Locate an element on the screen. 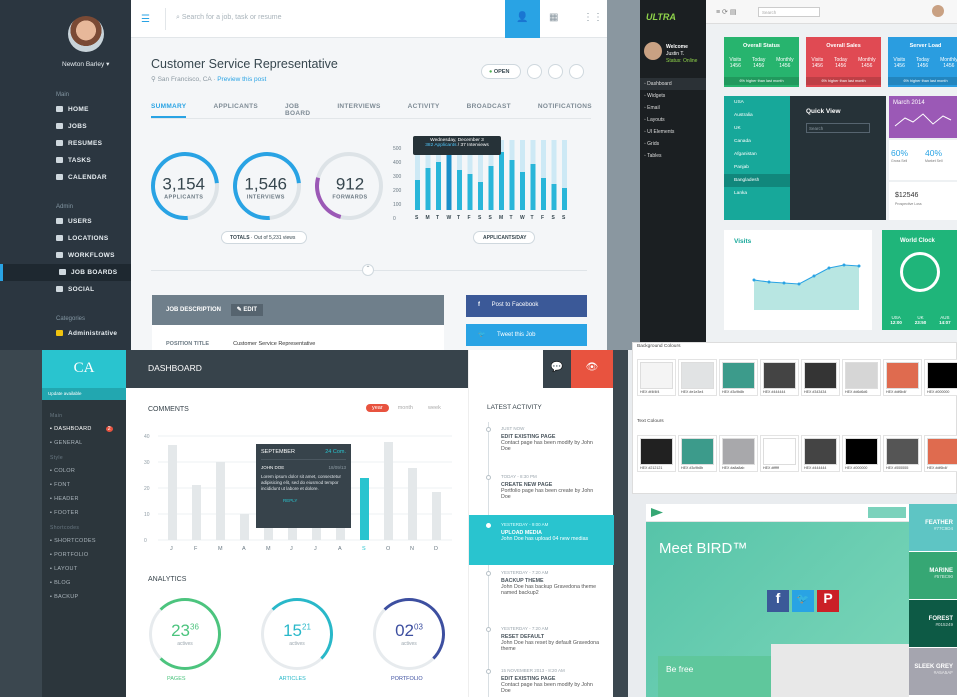 The width and height of the screenshot is (957, 697). reply-link: REPLY is located at coordinates (303, 500).